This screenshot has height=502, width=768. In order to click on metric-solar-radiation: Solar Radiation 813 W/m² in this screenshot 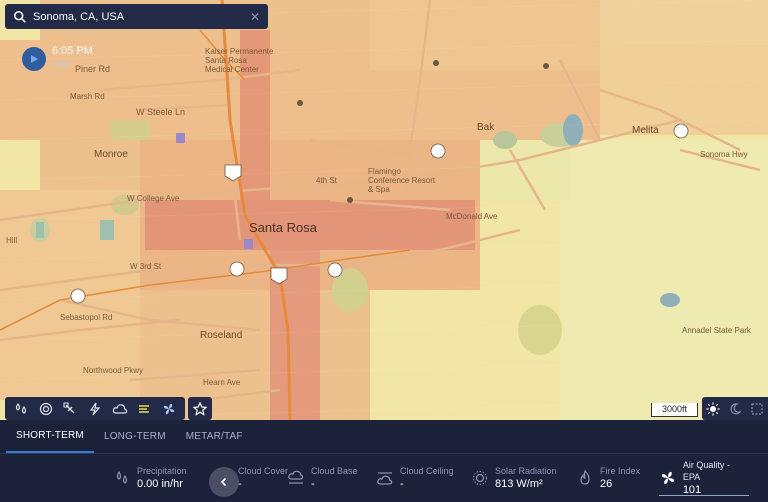, I will do `click(514, 478)`.